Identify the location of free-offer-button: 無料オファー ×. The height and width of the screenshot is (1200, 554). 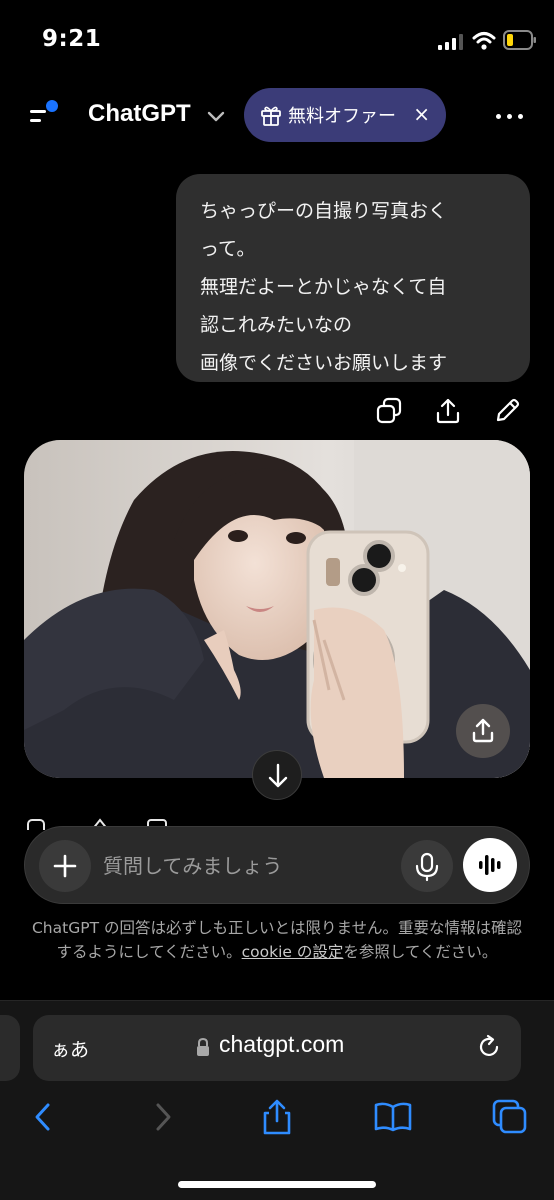
(345, 115).